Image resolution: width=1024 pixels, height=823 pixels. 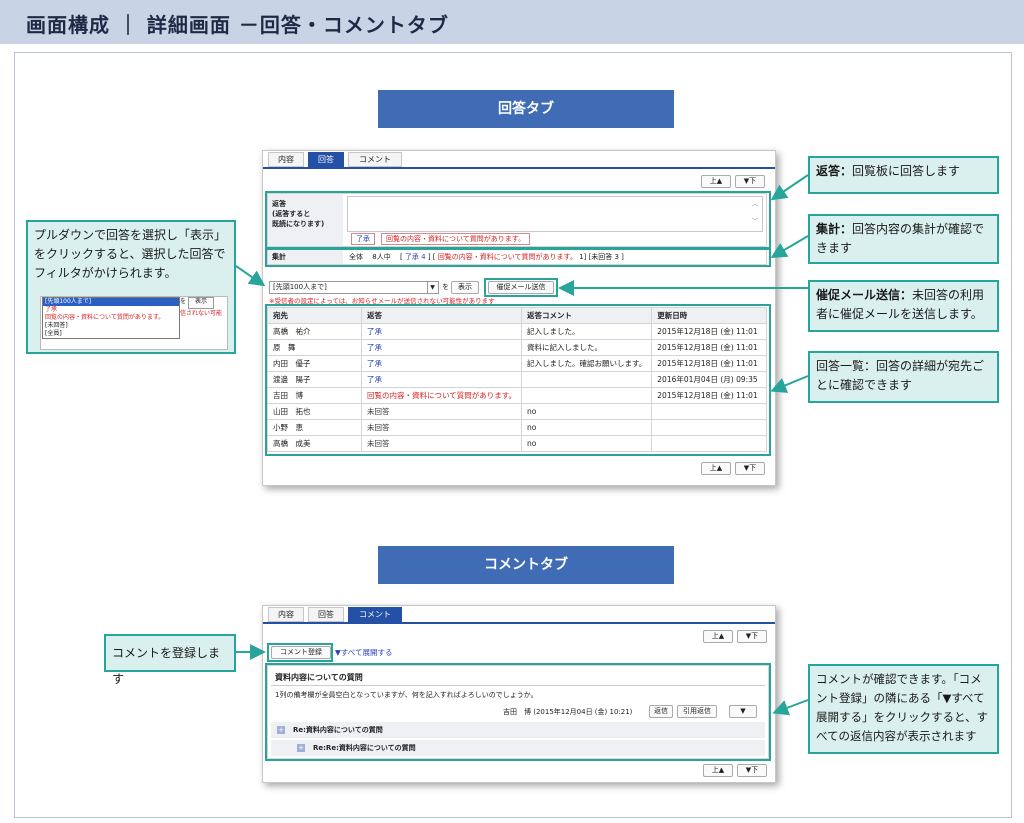 What do you see at coordinates (789, 247) in the screenshot?
I see `arrow-summary` at bounding box center [789, 247].